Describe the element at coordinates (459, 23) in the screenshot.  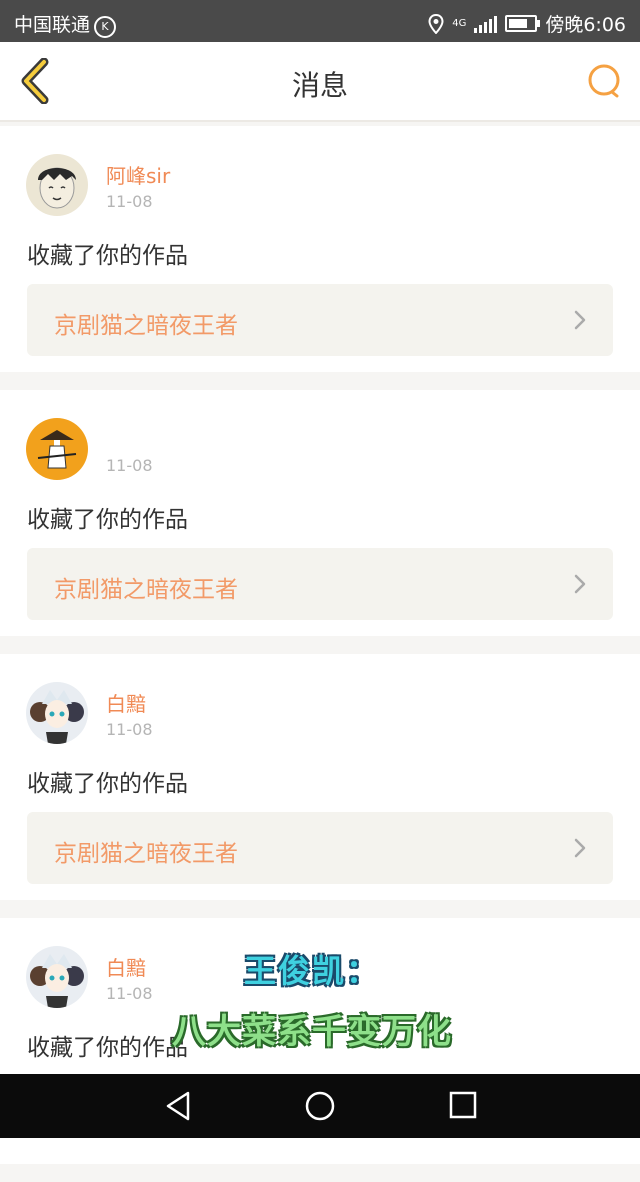
I see `network-type: 4G` at that location.